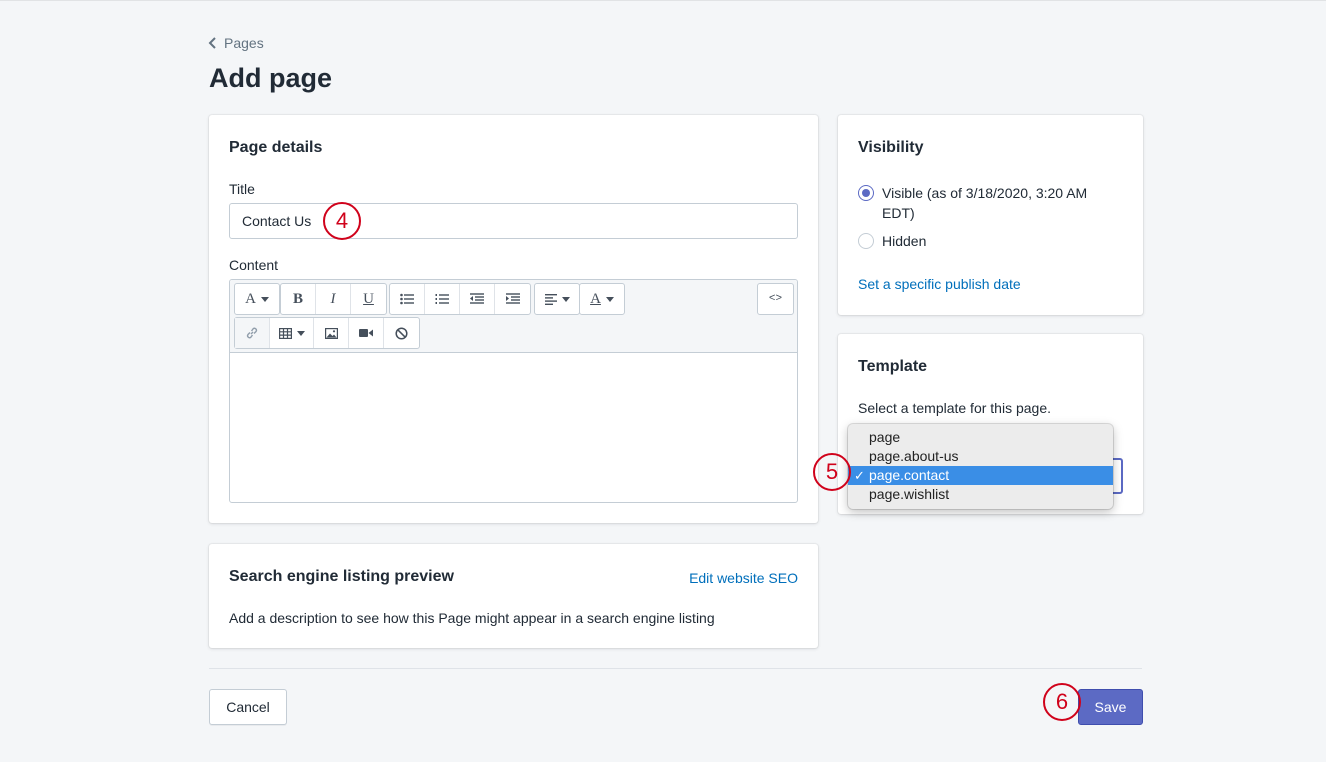  Describe the element at coordinates (271, 78) in the screenshot. I see `page-title: Add page` at that location.